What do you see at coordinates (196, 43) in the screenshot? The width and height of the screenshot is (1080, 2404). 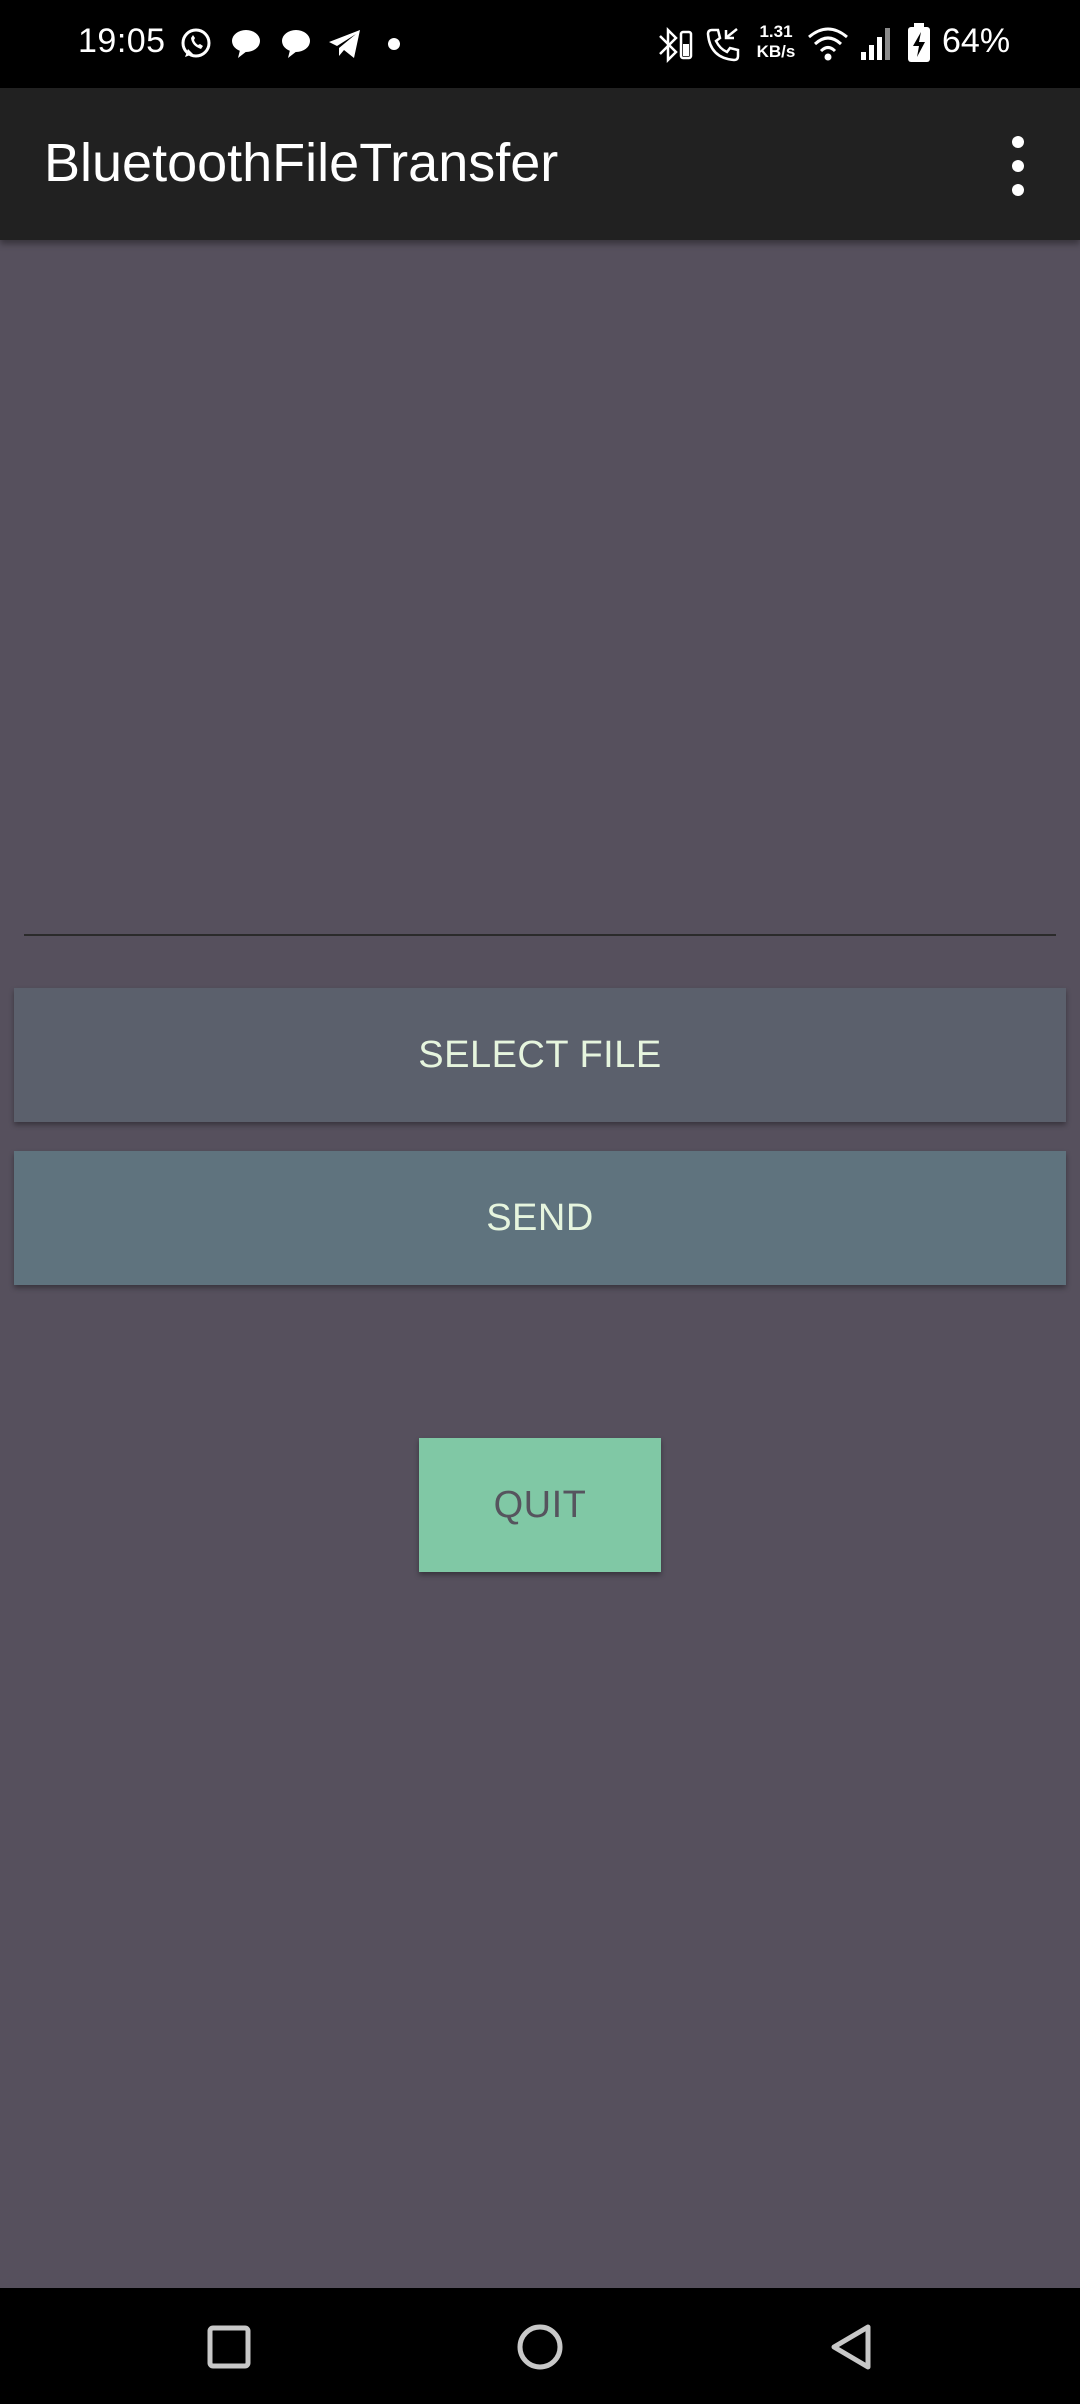 I see `whatsapp-icon` at bounding box center [196, 43].